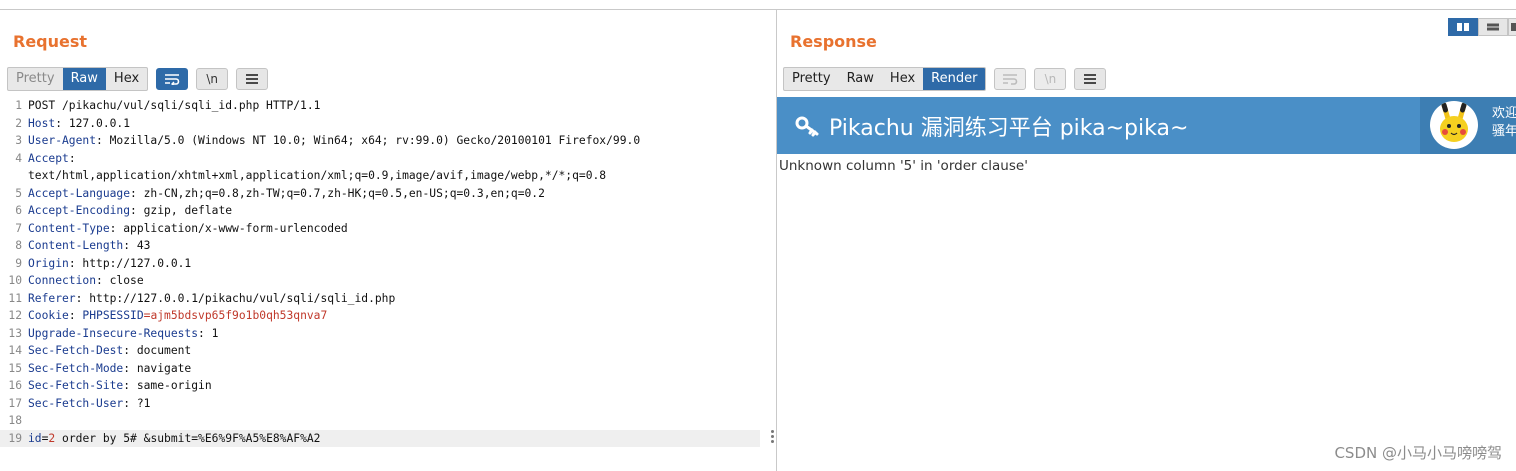 This screenshot has height=471, width=1516. I want to click on line-value: : 127.0.0.1, so click(93, 123).